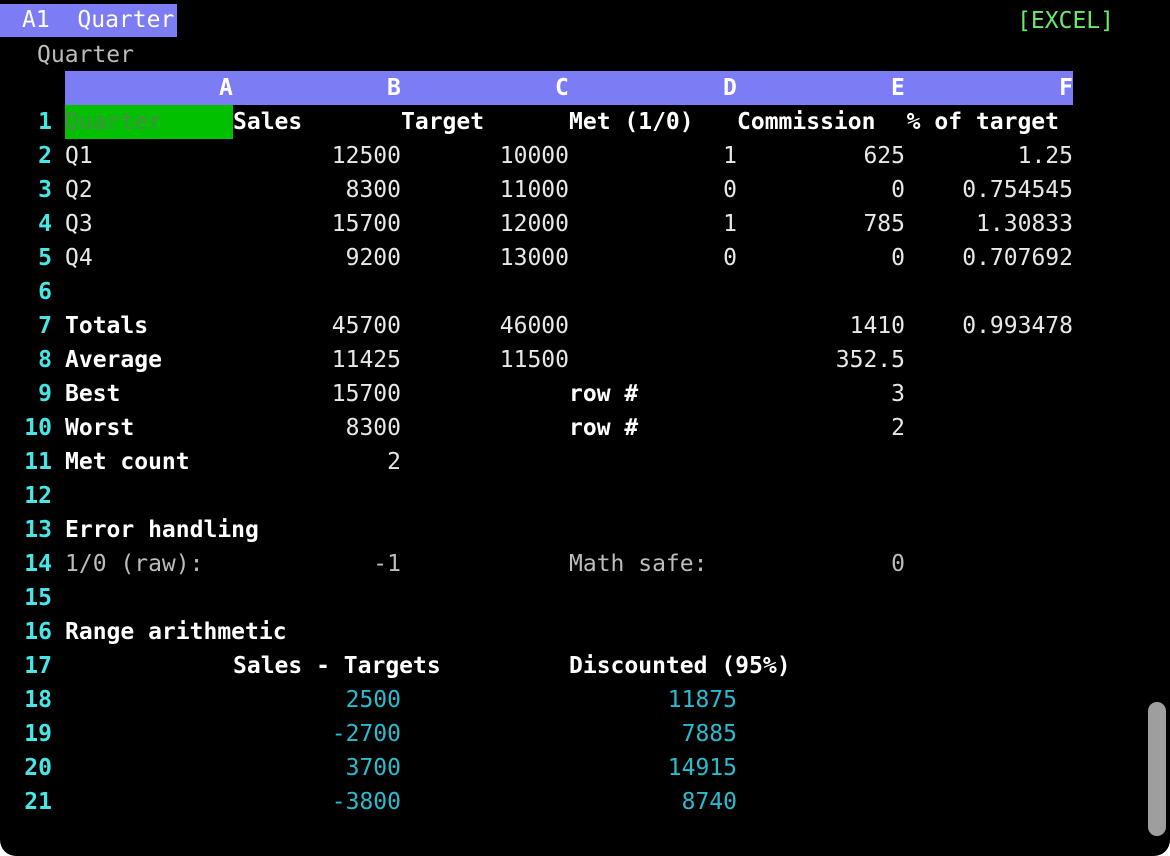 The height and width of the screenshot is (856, 1170). I want to click on cell-a5: Q4, so click(79, 258).